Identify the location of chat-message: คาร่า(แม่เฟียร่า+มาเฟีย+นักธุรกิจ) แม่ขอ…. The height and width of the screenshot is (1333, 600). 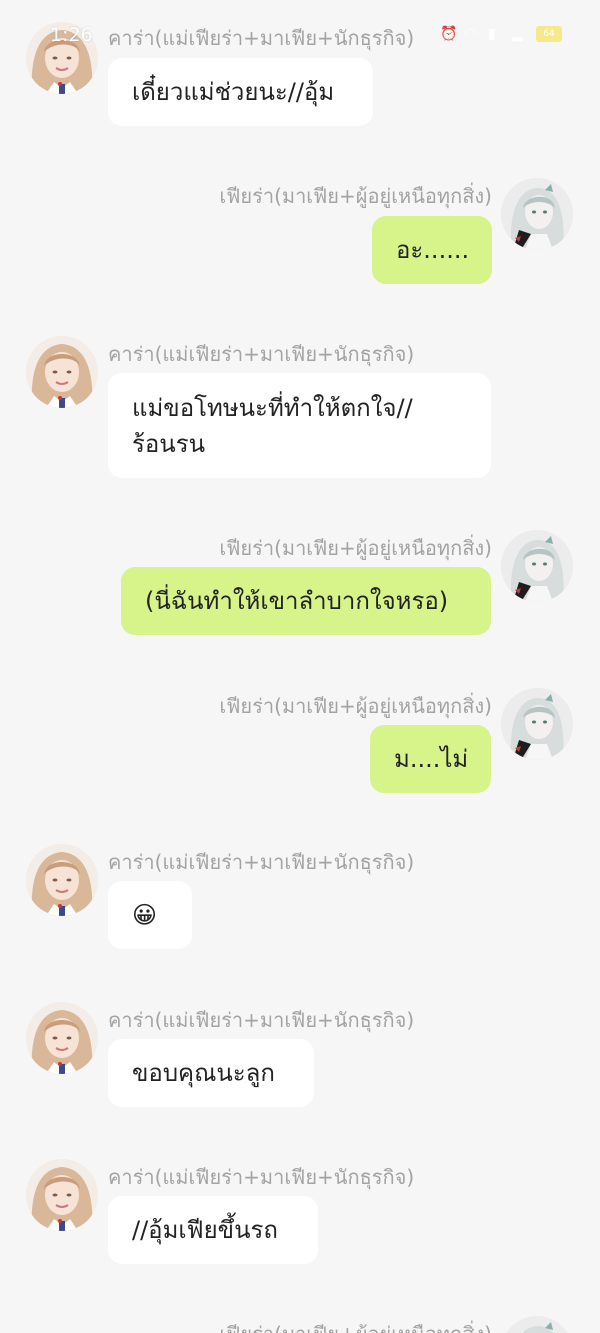
(300, 405).